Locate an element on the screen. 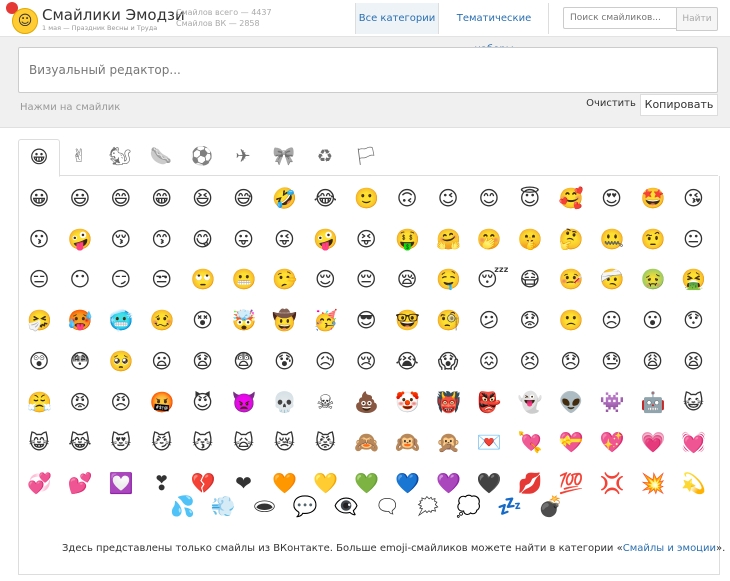 The width and height of the screenshot is (730, 581). emoji-item: 🙉 is located at coordinates (407, 442).